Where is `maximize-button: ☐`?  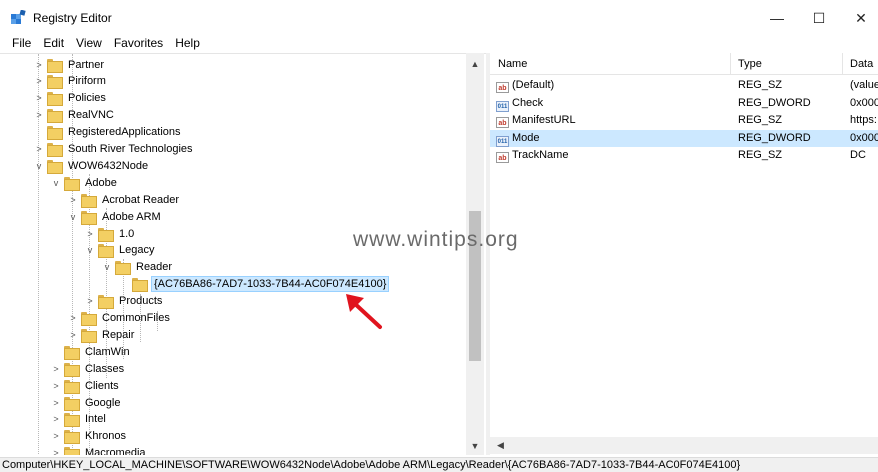
maximize-button: ☐ is located at coordinates (819, 18).